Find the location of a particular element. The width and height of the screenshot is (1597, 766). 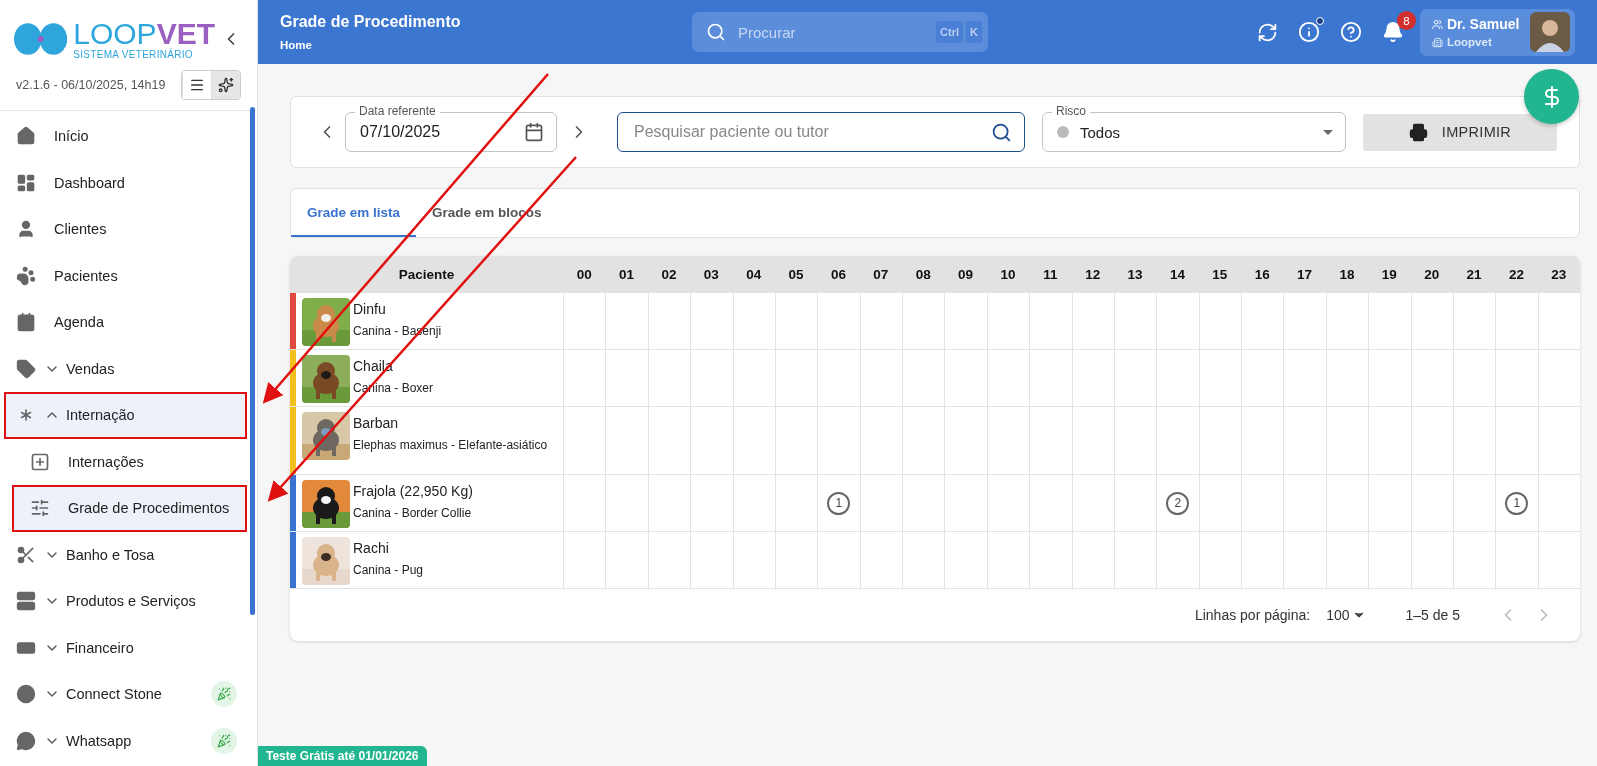

column-header: 02 is located at coordinates (669, 274).